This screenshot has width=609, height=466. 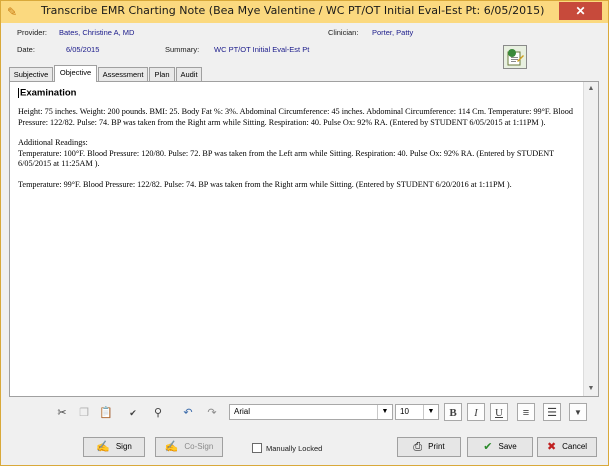 I want to click on close-button: ✕, so click(x=580, y=11).